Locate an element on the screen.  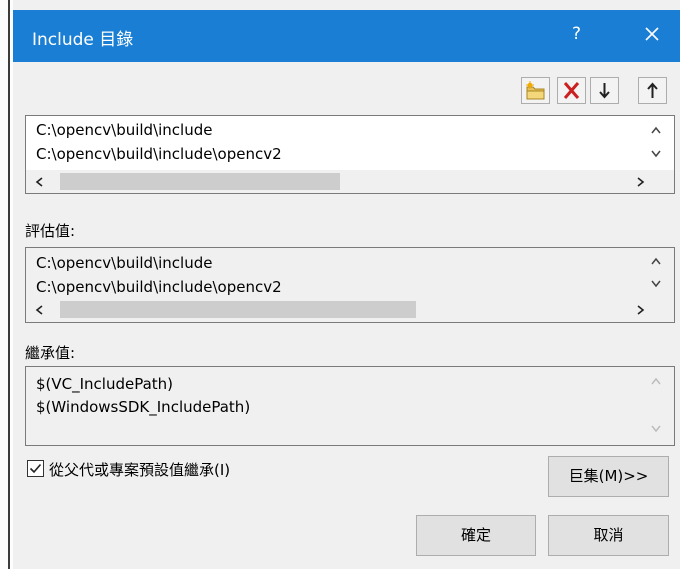
ok-button: 確定 is located at coordinates (476, 535).